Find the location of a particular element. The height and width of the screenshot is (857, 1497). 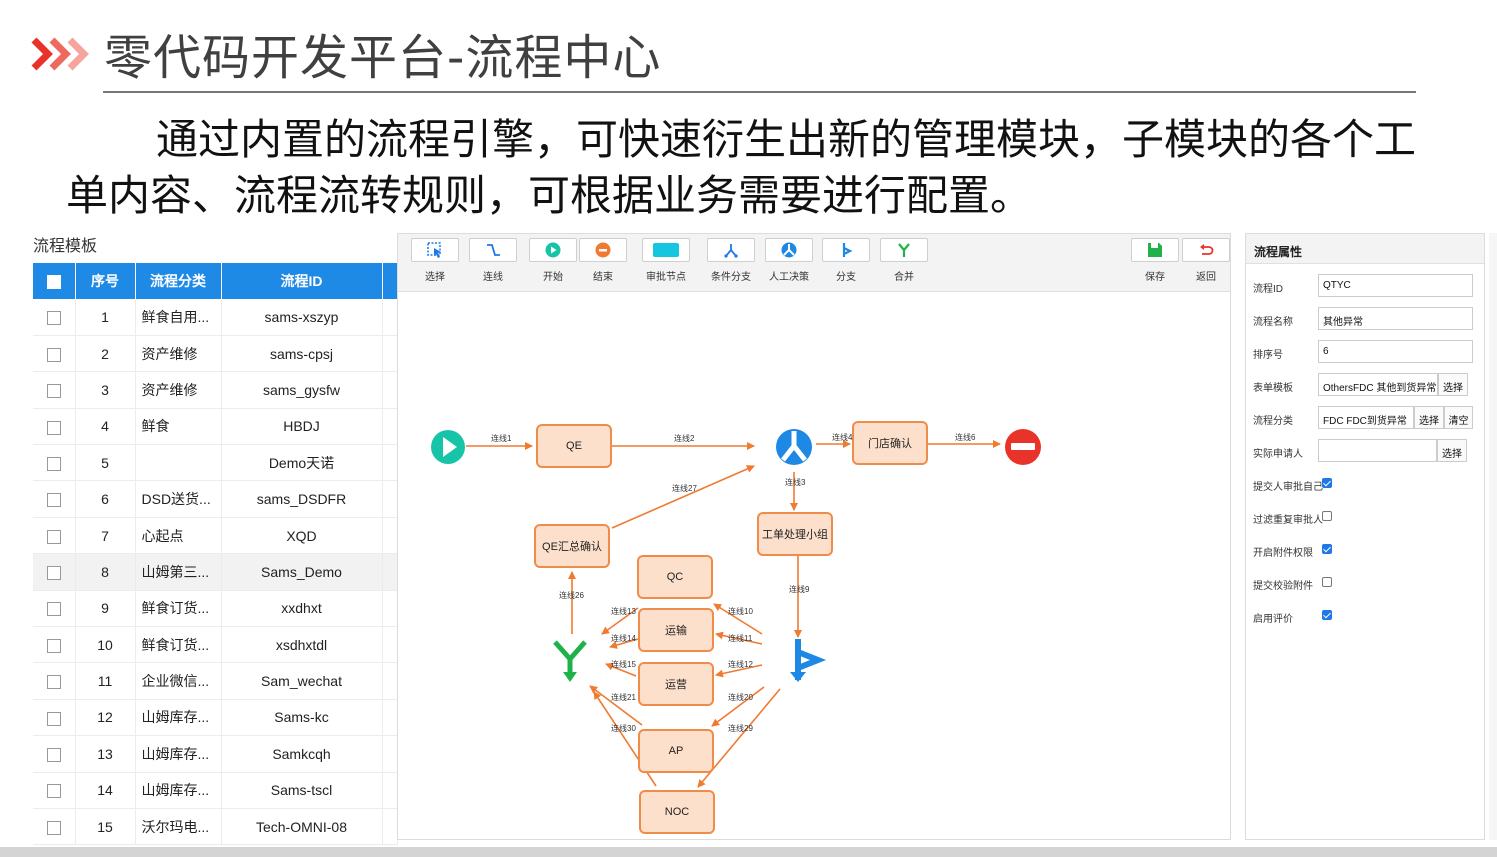

column-header-flow-id: 流程ID is located at coordinates (302, 281).